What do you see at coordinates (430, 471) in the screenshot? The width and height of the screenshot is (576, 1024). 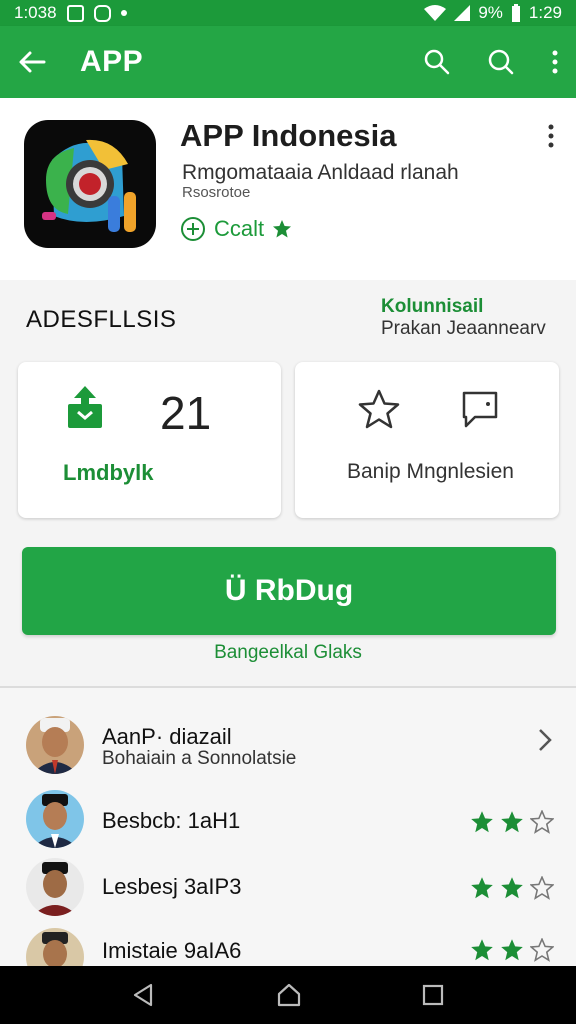 I see `wishlist-label: Banip Mngnlesien` at bounding box center [430, 471].